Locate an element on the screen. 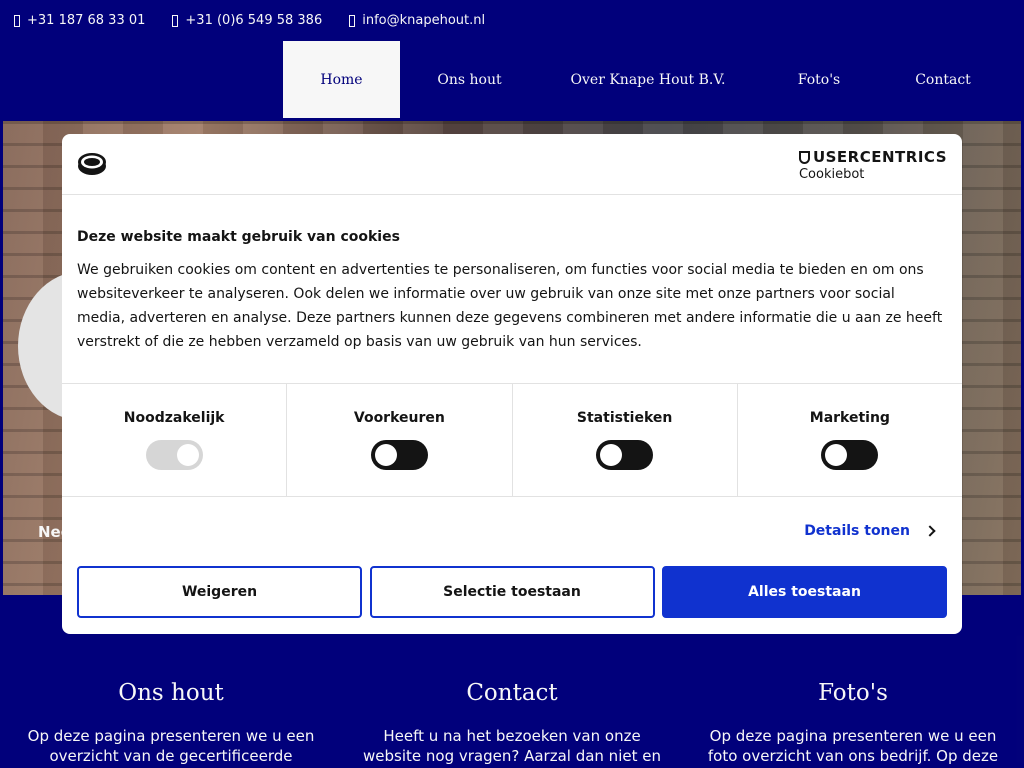  dialog-heading: Deze website maakt gebruik van cookies is located at coordinates (238, 237).